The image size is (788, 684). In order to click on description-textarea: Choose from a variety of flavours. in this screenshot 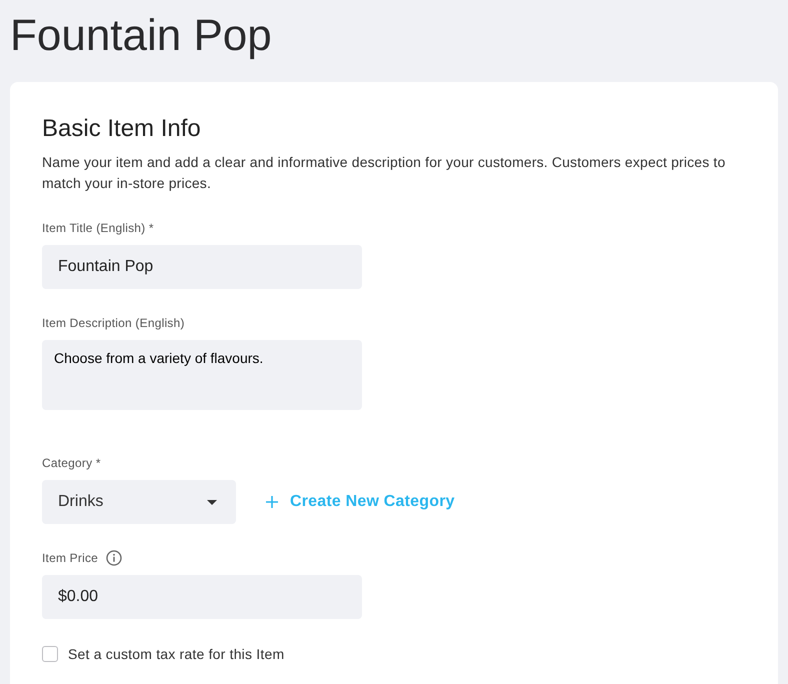, I will do `click(202, 375)`.